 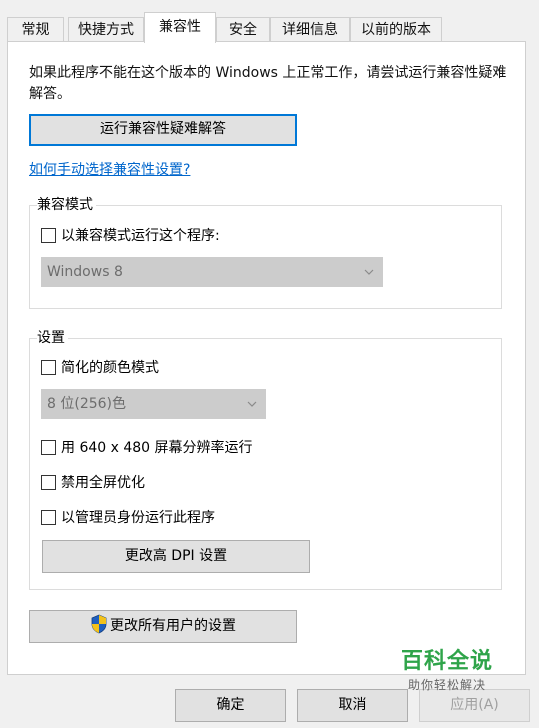 I want to click on change-dpi-button: 更改高 DPI 设置, so click(x=176, y=556).